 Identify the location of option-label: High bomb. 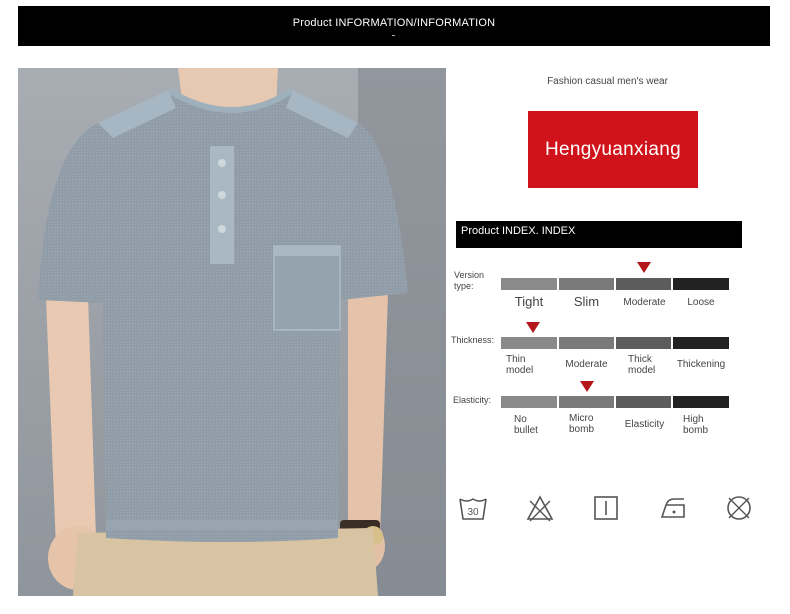
(696, 425).